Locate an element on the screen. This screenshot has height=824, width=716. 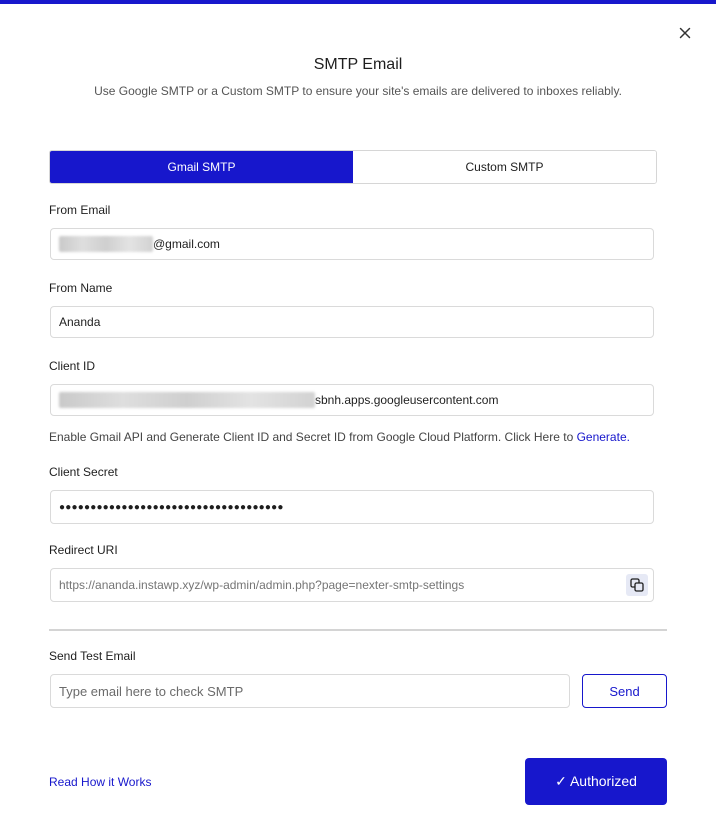
copy-button is located at coordinates (637, 585).